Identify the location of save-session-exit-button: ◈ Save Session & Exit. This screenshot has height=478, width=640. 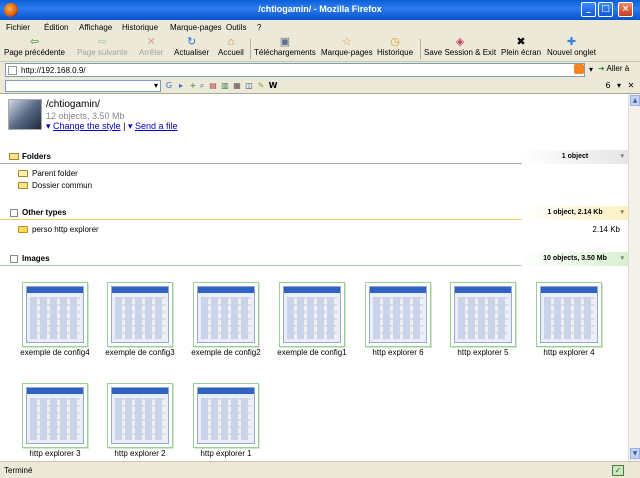
(460, 46).